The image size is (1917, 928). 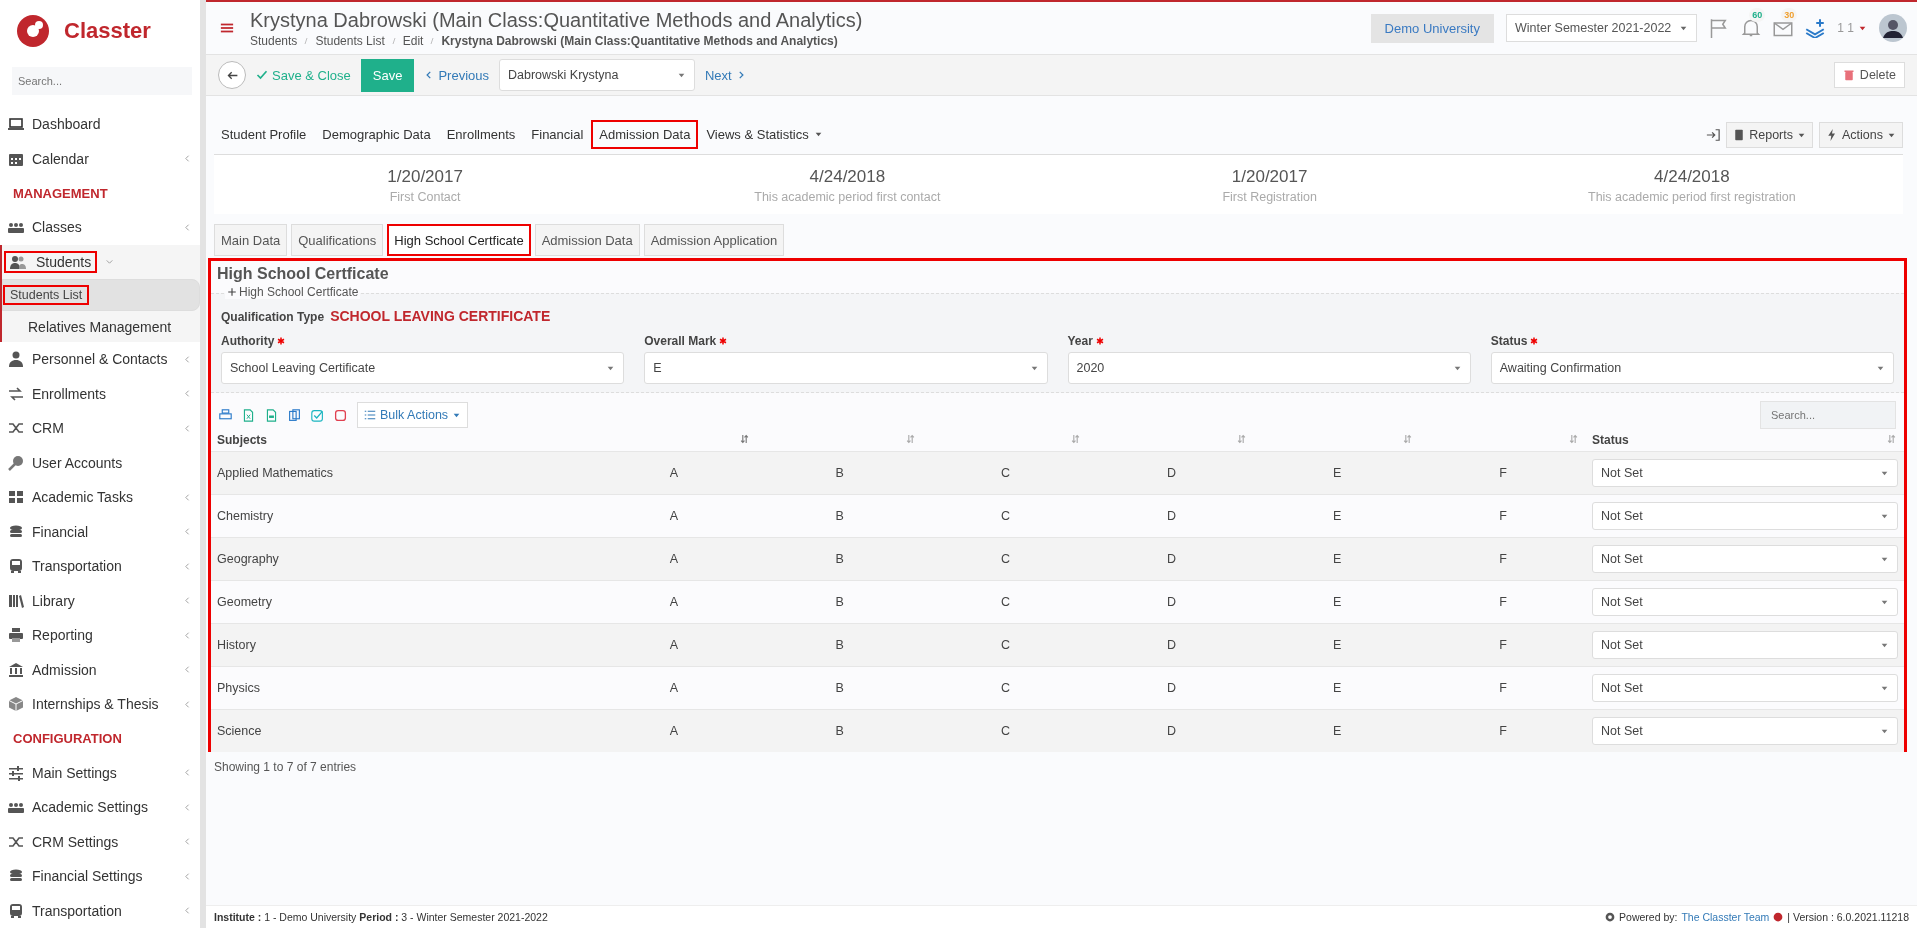 I want to click on sidebar-item: CRM, so click(x=100, y=428).